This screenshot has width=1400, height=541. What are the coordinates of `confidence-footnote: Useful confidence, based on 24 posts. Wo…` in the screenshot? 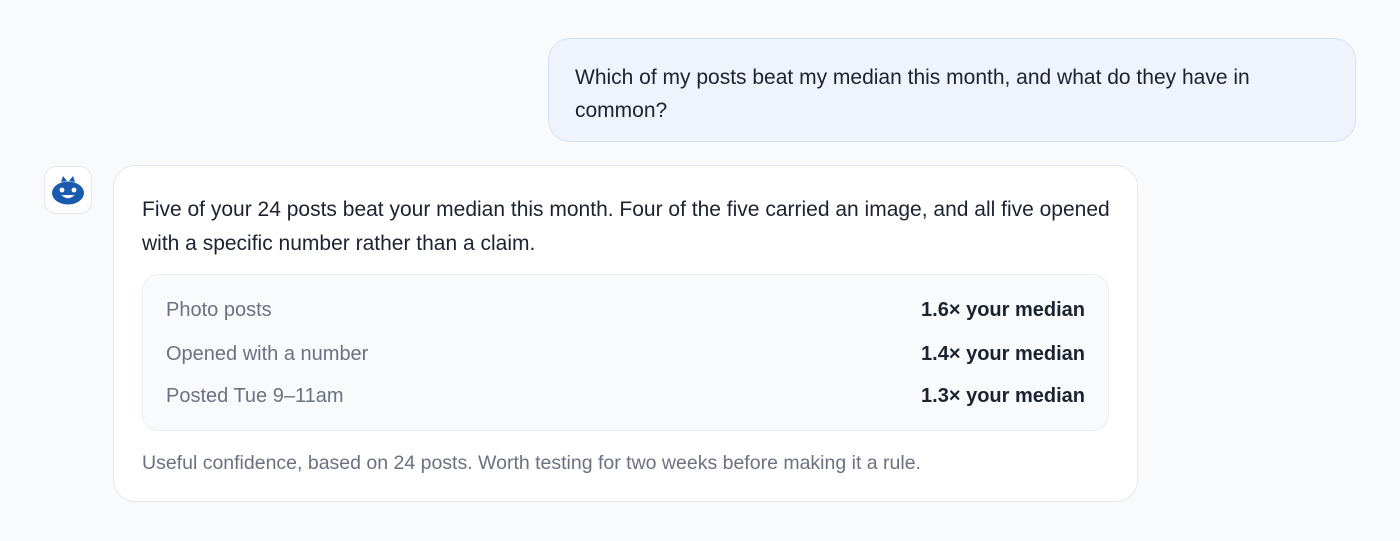 It's located at (531, 463).